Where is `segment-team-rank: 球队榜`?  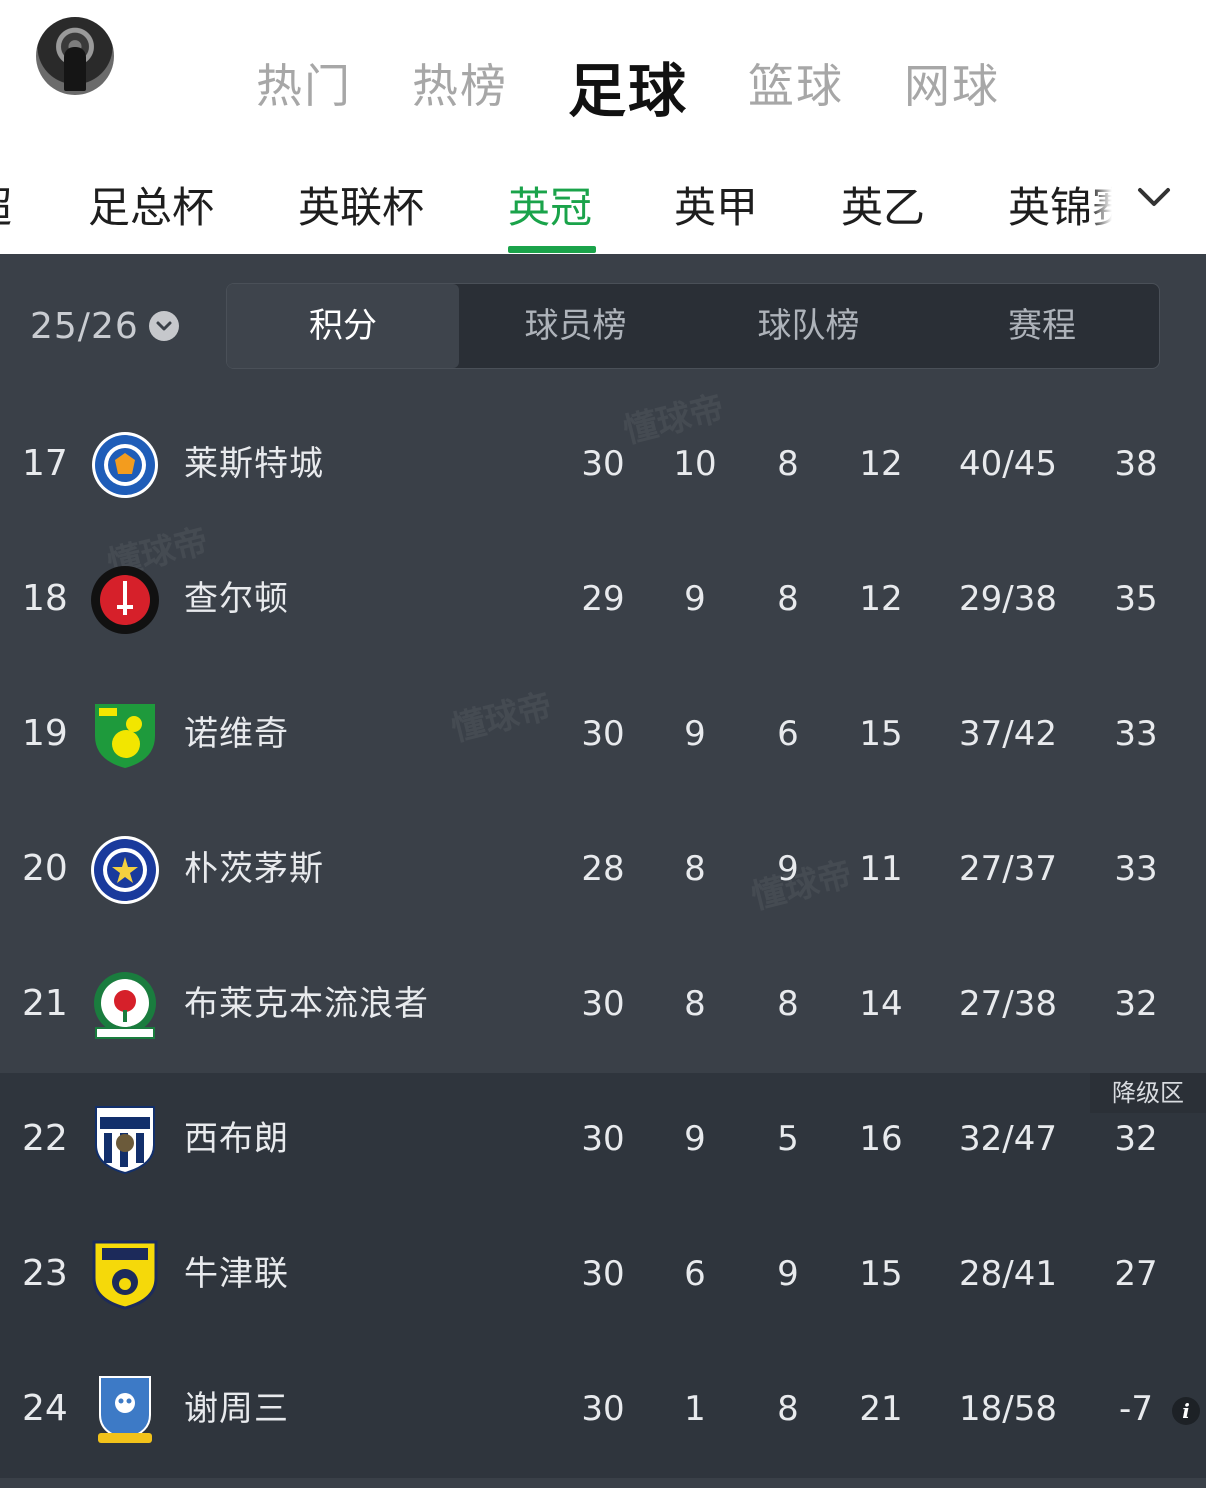 segment-team-rank: 球队榜 is located at coordinates (808, 326).